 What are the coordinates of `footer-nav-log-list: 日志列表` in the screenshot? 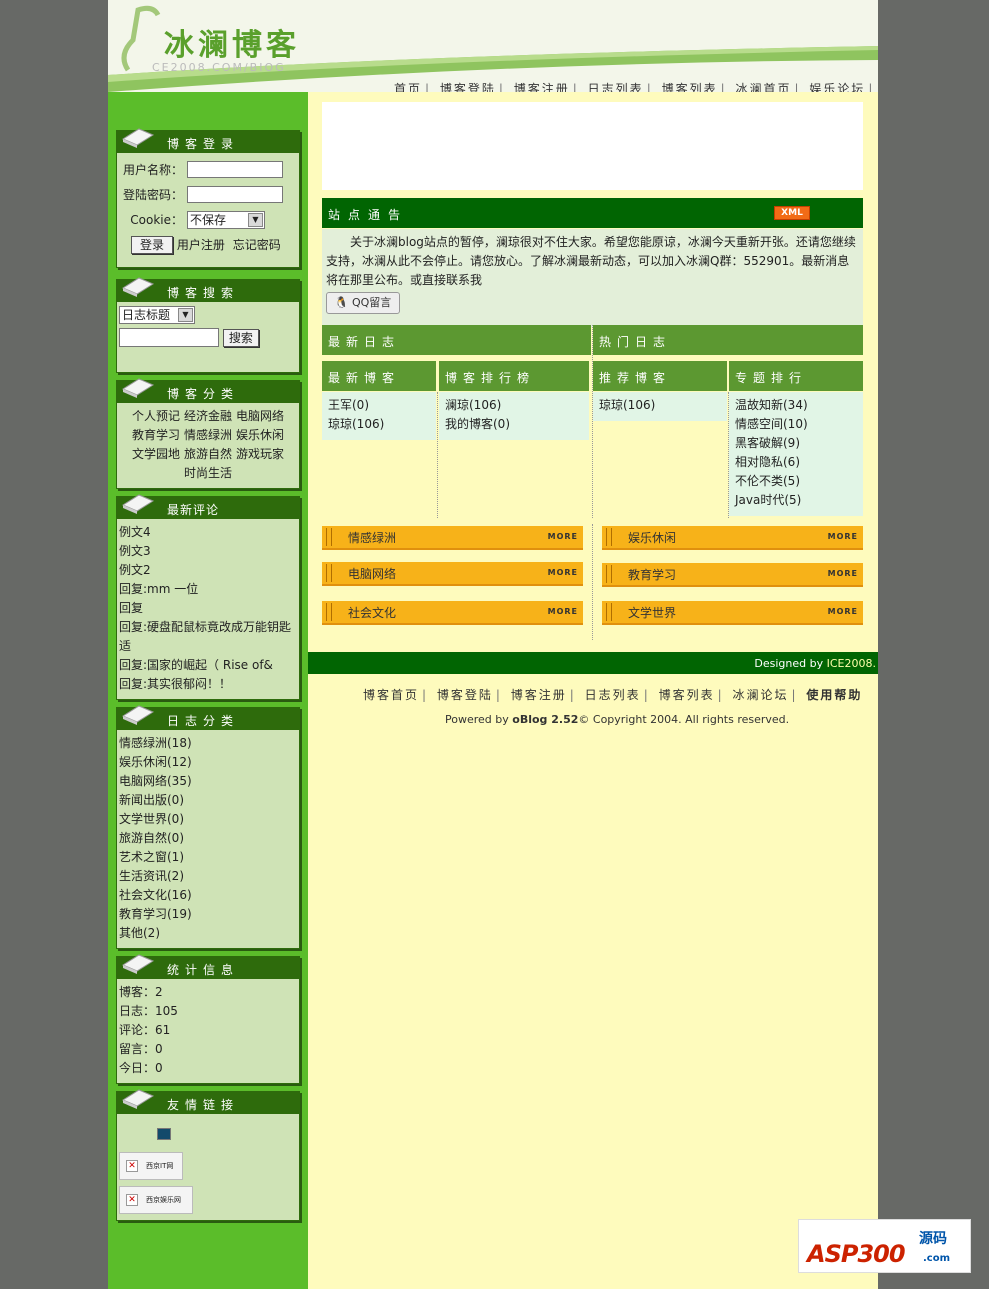 It's located at (613, 695).